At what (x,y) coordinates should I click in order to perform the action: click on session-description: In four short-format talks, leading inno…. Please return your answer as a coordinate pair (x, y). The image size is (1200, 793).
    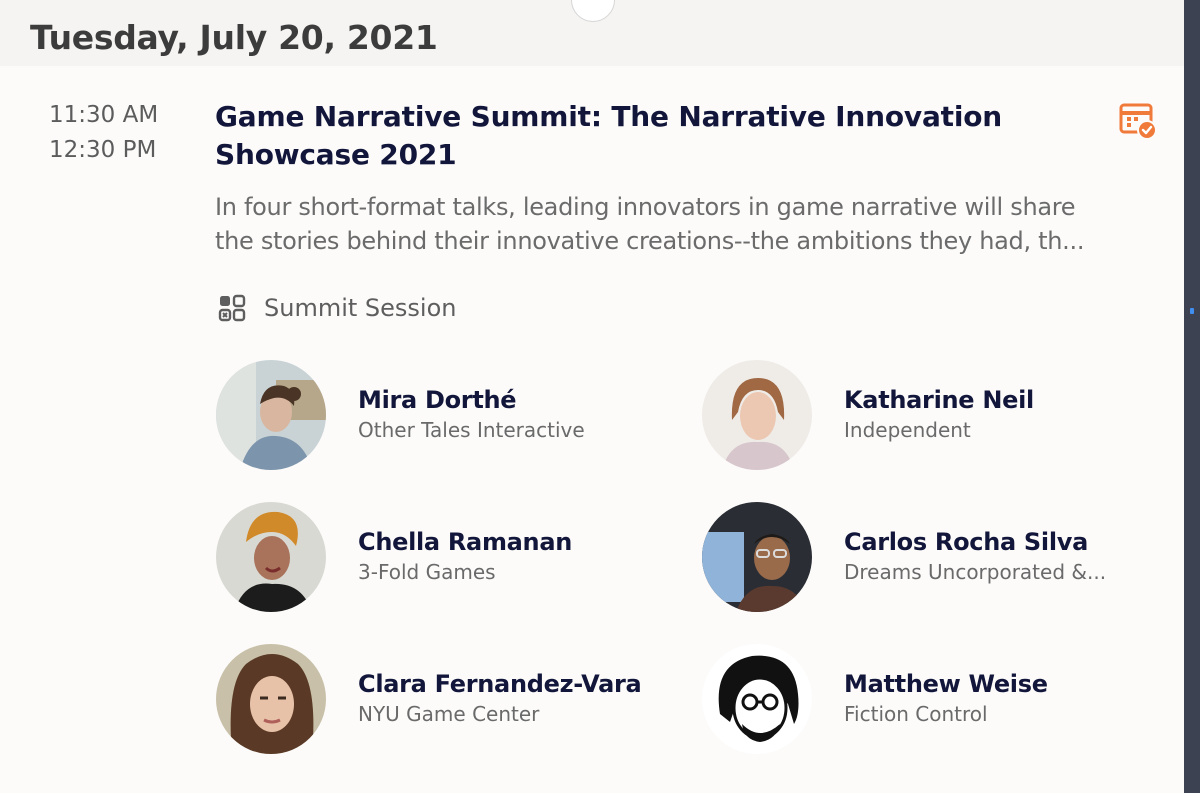
    Looking at the image, I should click on (685, 224).